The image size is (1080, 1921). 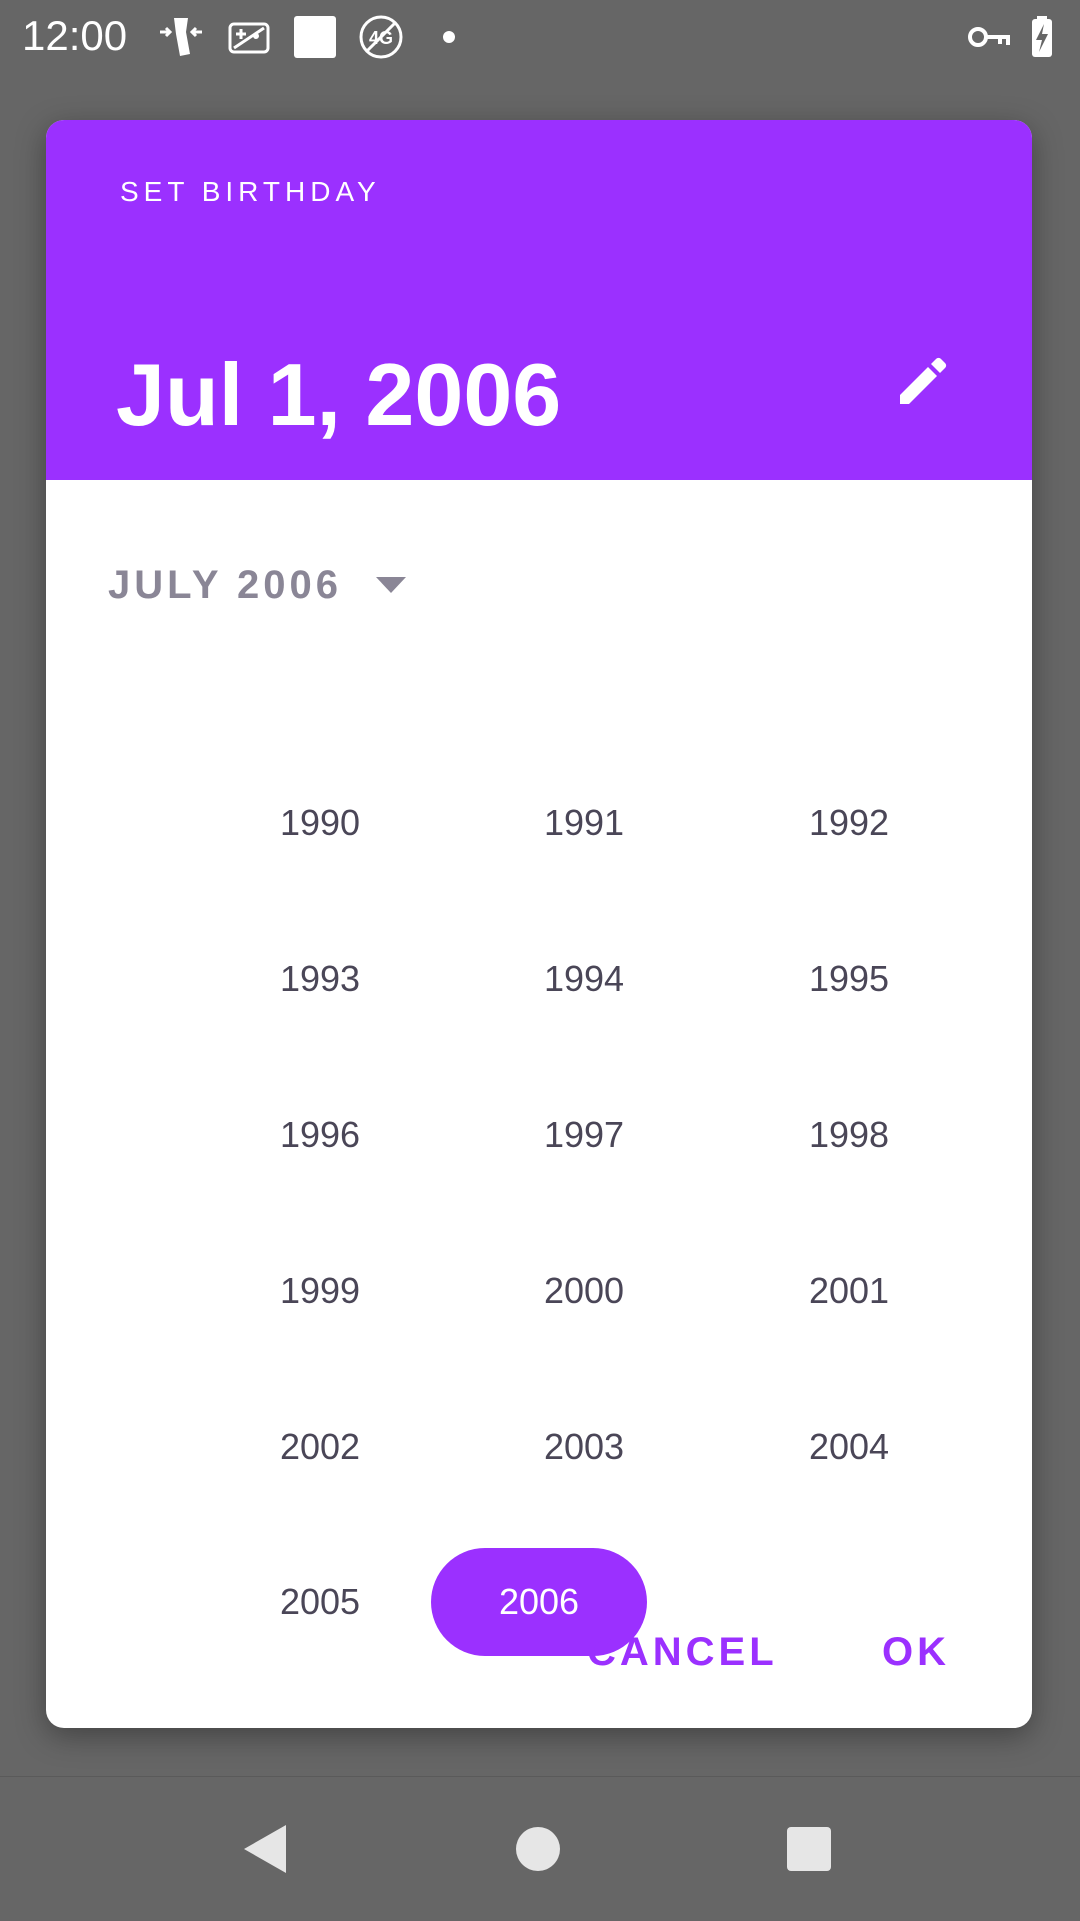 I want to click on dialog-actions: CANCEL OK, so click(x=539, y=1670).